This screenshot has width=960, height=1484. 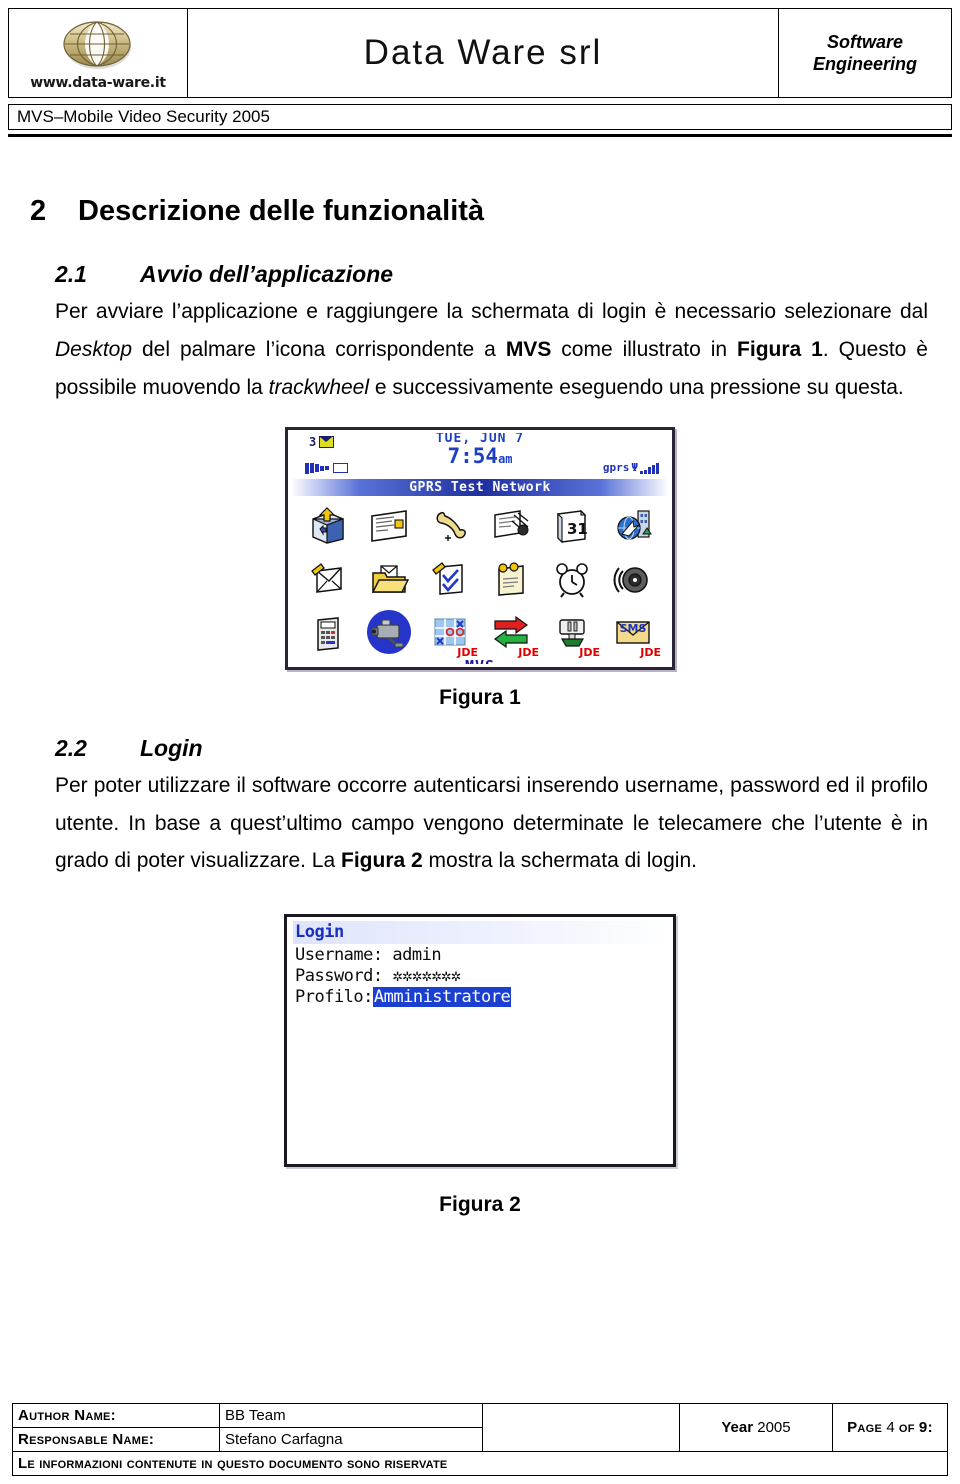 I want to click on header-company-cell: Data Ware srl, so click(x=483, y=53).